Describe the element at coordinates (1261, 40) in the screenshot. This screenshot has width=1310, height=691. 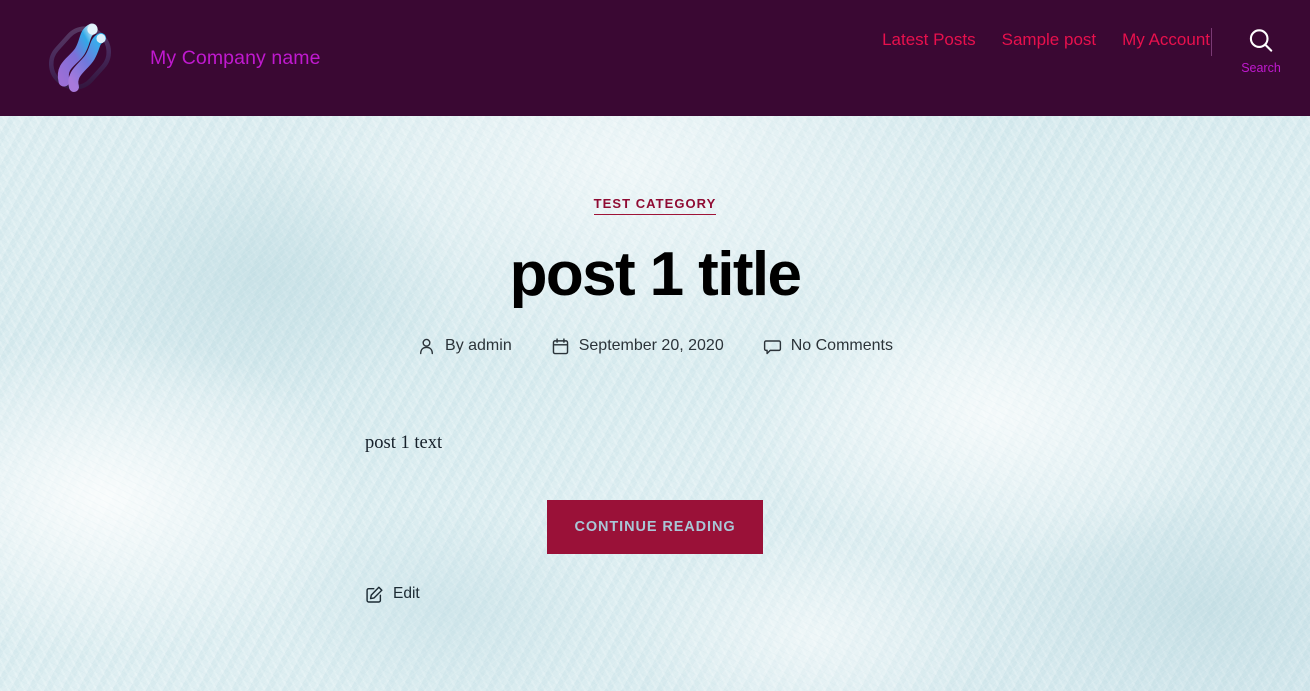
I see `search-icon` at that location.